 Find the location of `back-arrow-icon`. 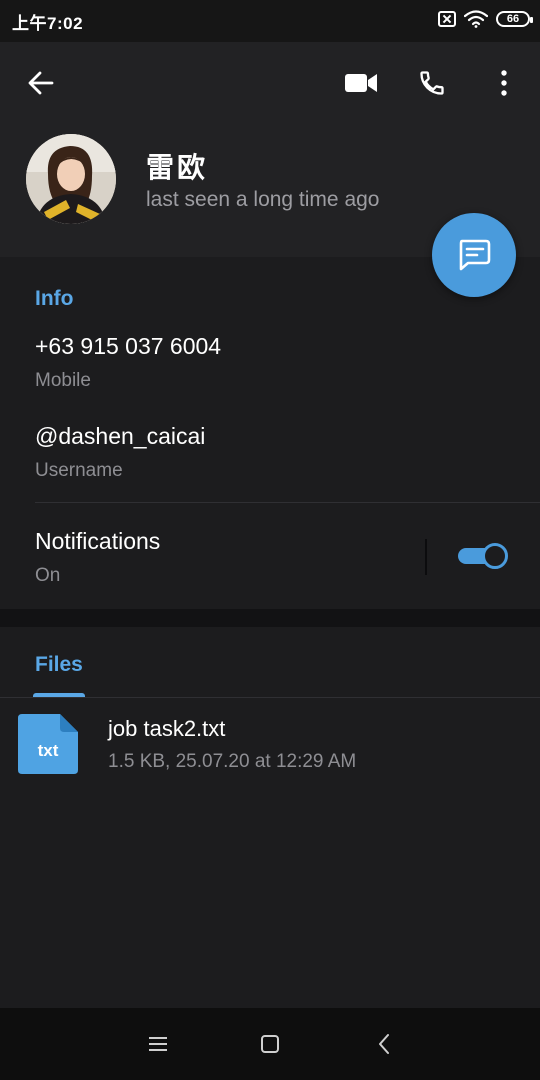

back-arrow-icon is located at coordinates (41, 83).